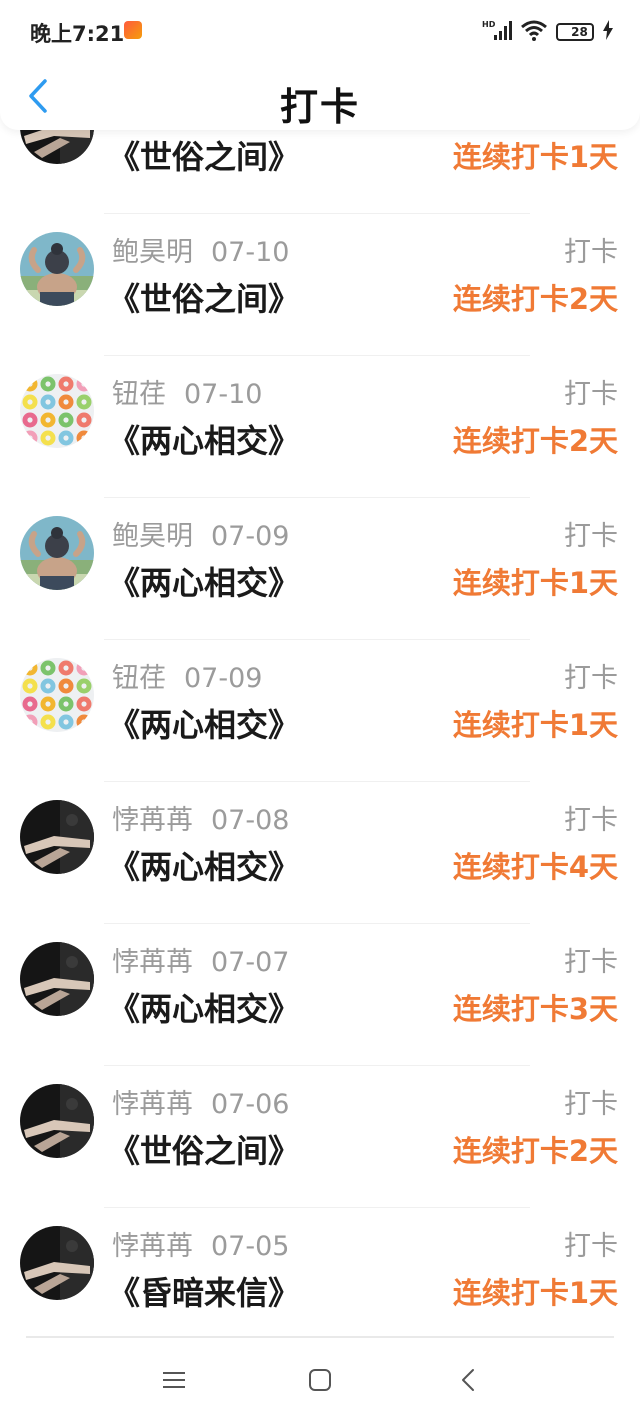 The height and width of the screenshot is (1422, 640). I want to click on page-title: 打卡, so click(319, 107).